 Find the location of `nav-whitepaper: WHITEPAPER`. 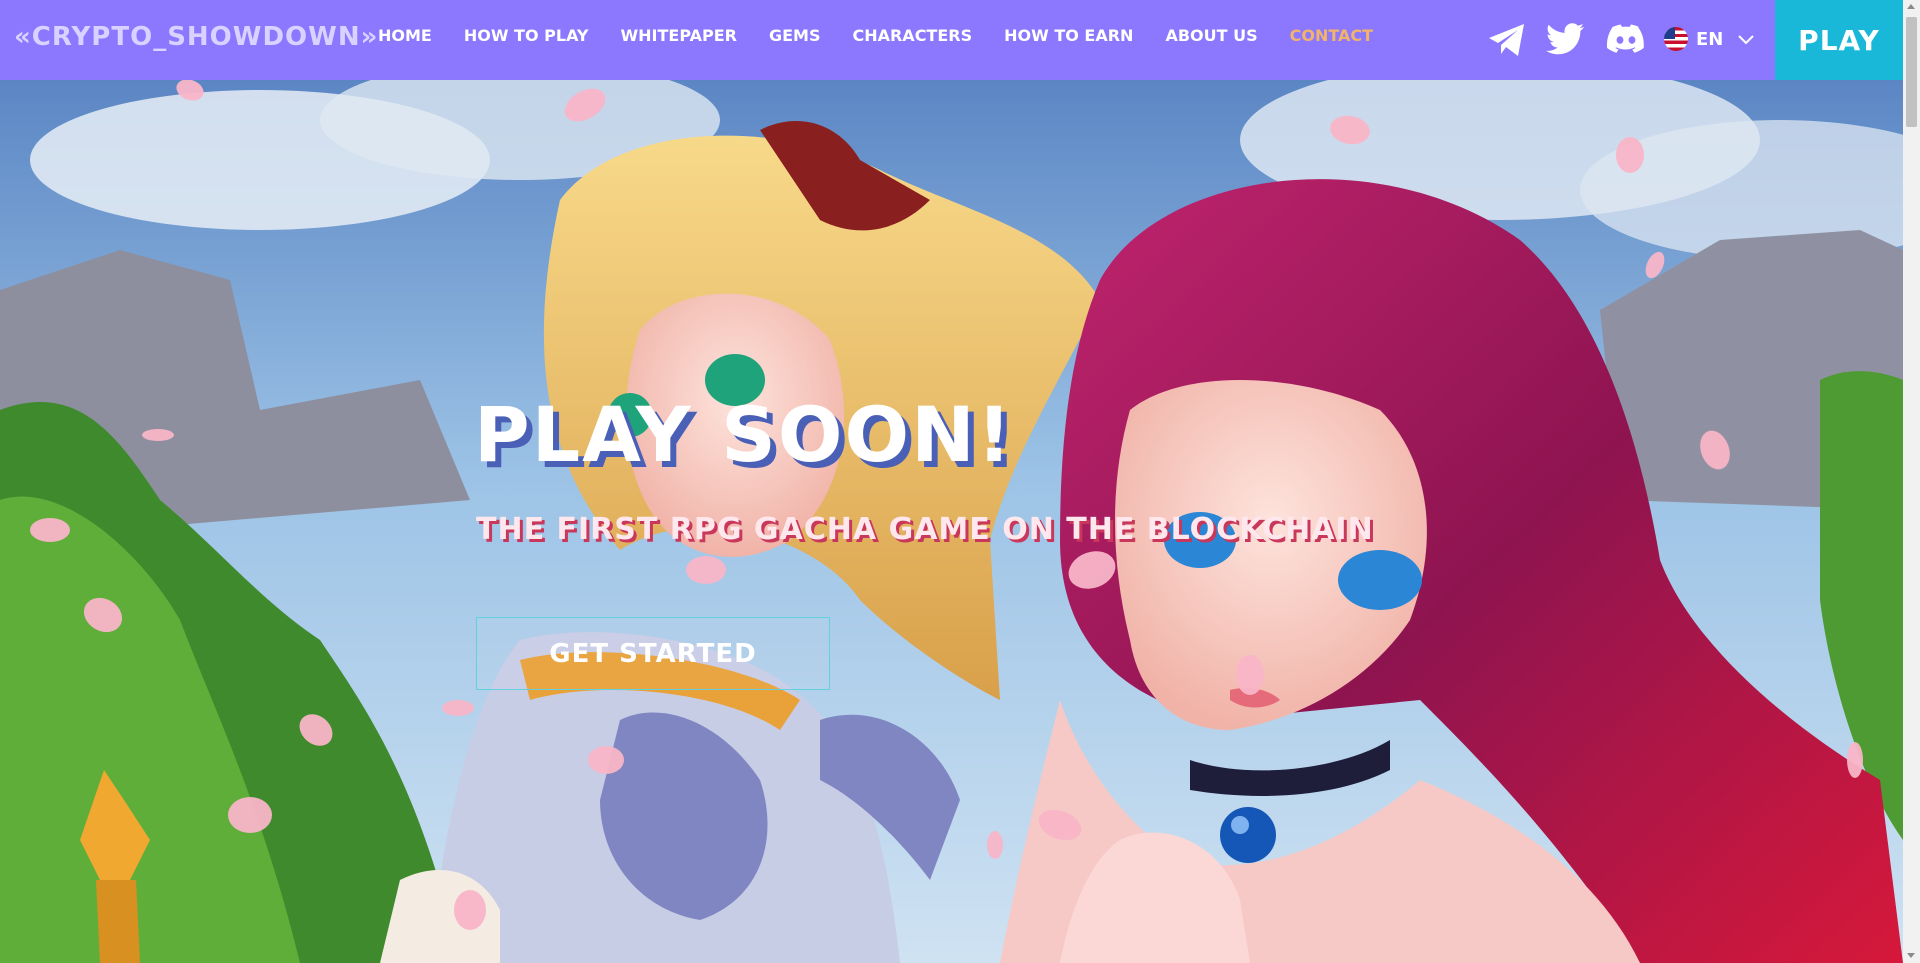

nav-whitepaper: WHITEPAPER is located at coordinates (679, 35).